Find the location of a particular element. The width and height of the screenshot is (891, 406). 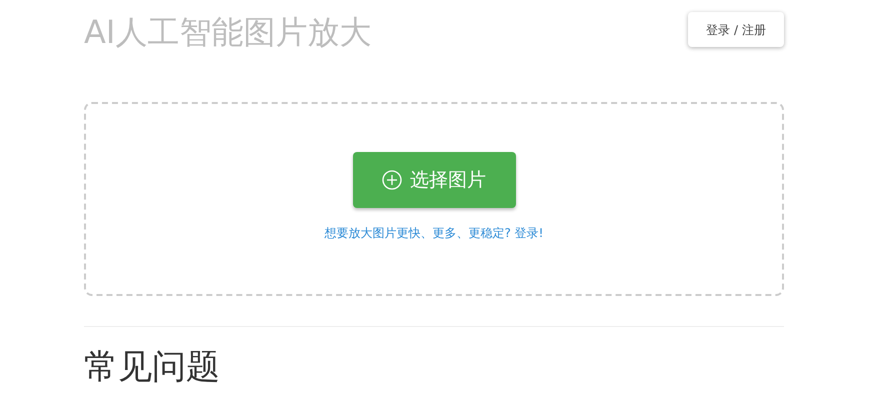

login-hint-link: 想要放大图片更快、更多、更稳定? 登录! is located at coordinates (434, 233).